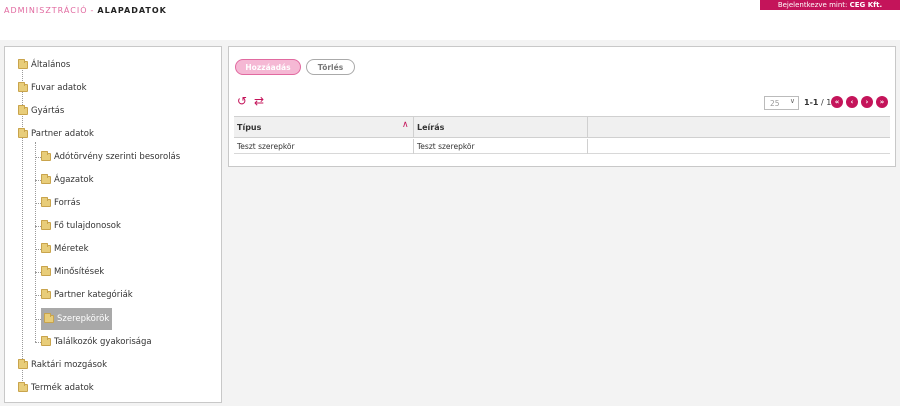  I want to click on tree-item-partner-kategoriak: Partner kategóriák, so click(87, 295).